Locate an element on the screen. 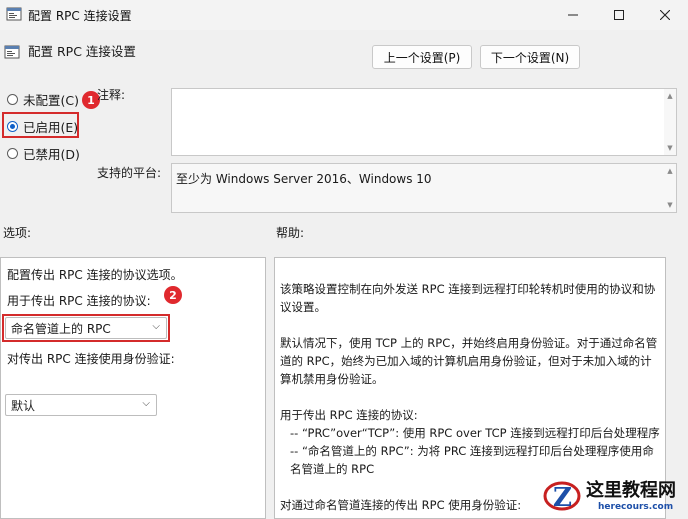  close-icon is located at coordinates (665, 15).